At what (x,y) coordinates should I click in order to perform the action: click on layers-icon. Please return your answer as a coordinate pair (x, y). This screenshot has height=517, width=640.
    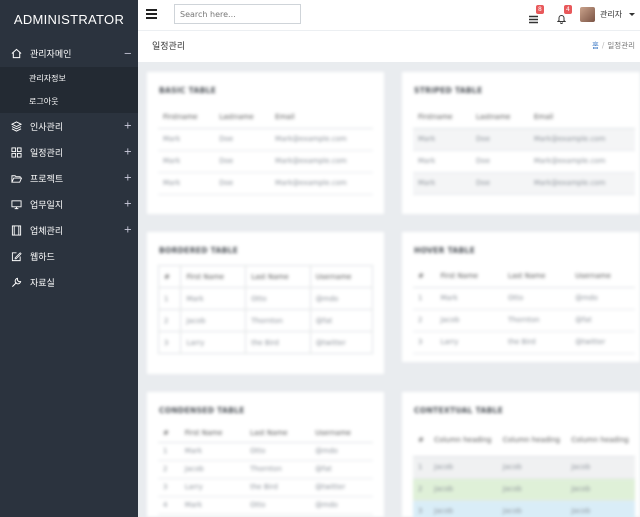
    Looking at the image, I should click on (16, 126).